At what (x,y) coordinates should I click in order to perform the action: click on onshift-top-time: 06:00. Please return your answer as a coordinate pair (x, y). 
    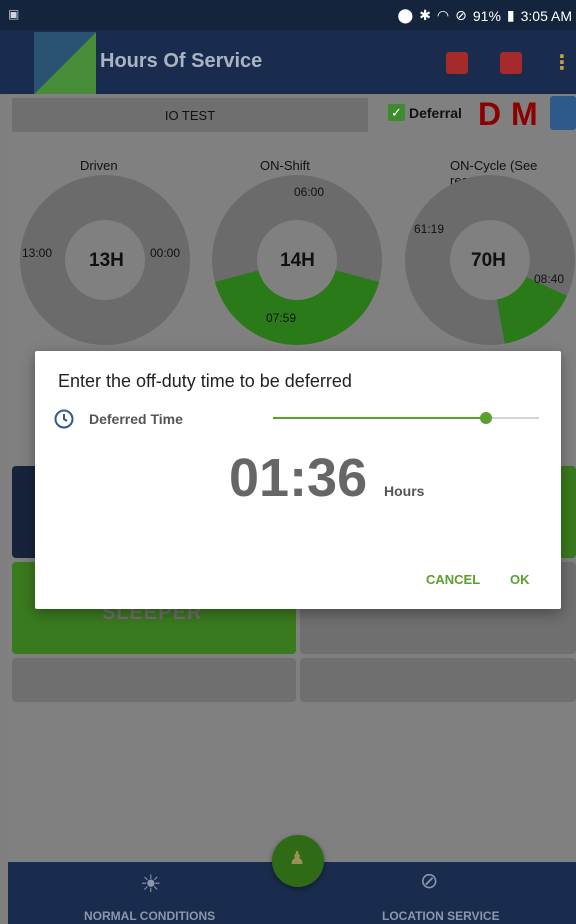
    Looking at the image, I should click on (309, 192).